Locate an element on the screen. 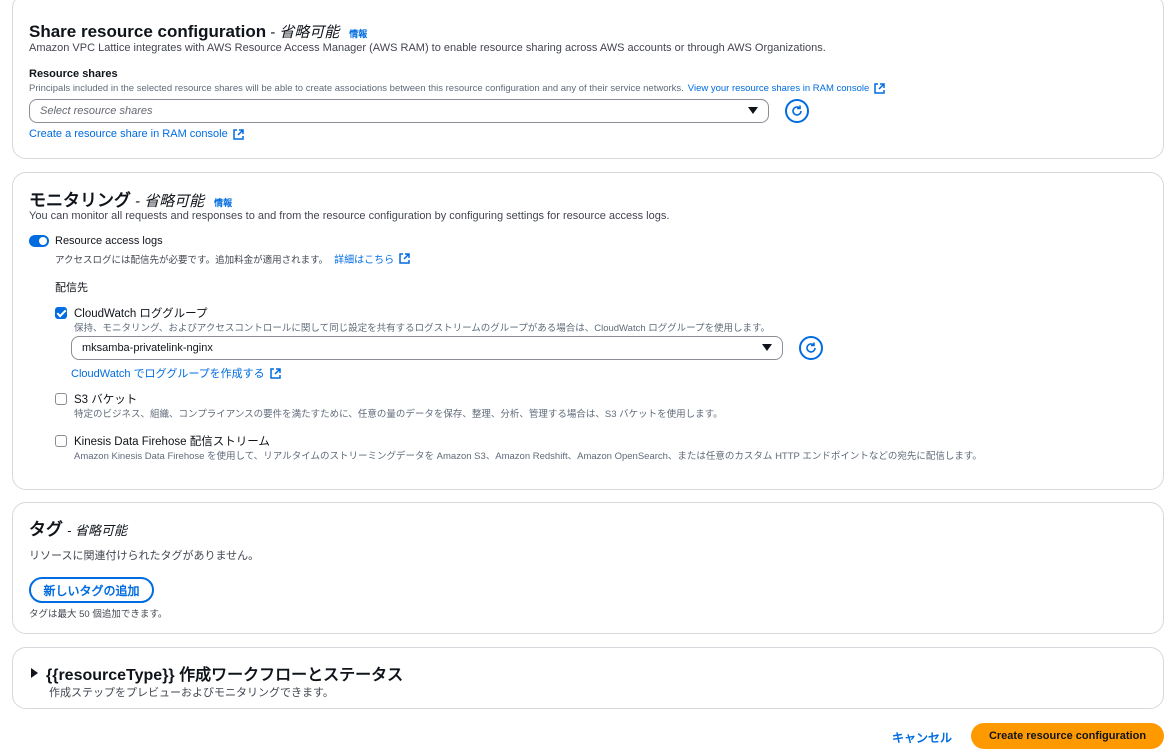  create-log-group-link: CloudWatch でロググループを作成する is located at coordinates (176, 373).